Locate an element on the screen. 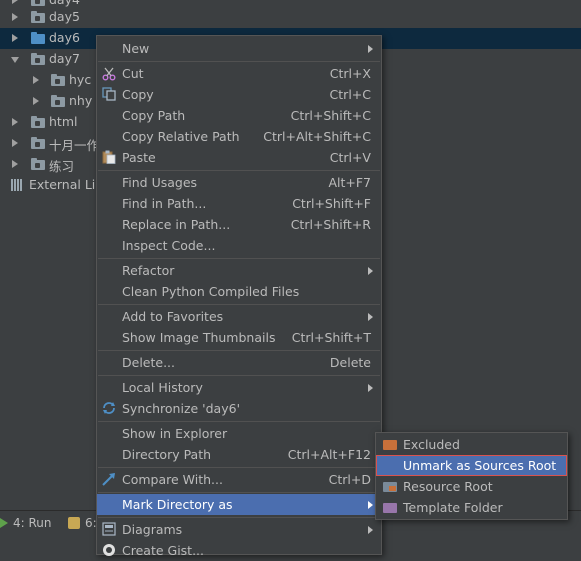  menu-item-cut: Cut Ctrl+X is located at coordinates (239, 73).